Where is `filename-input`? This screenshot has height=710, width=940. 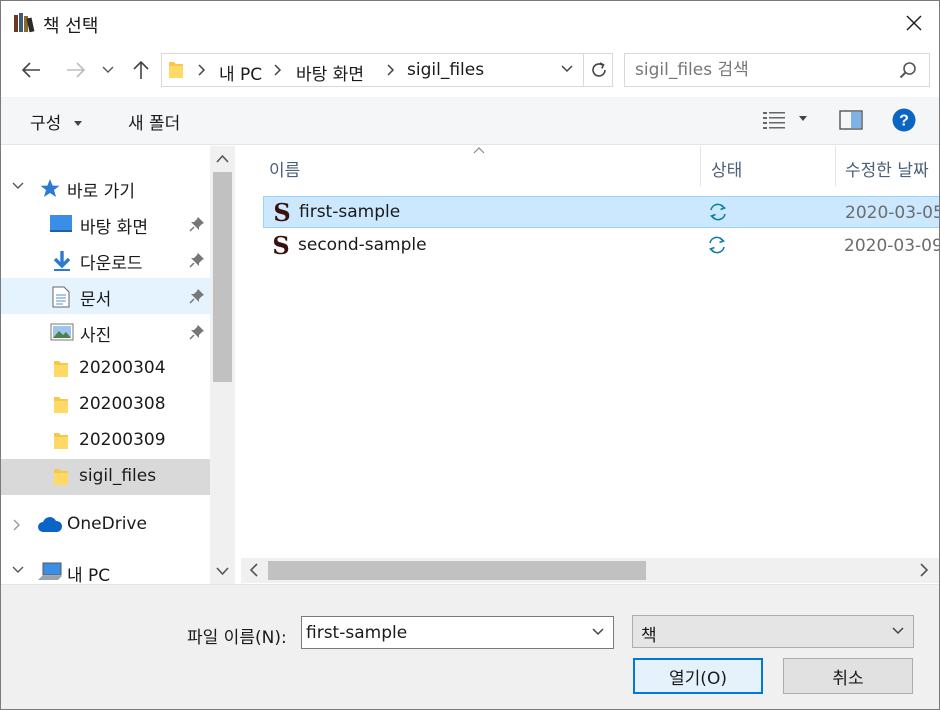 filename-input is located at coordinates (441, 632).